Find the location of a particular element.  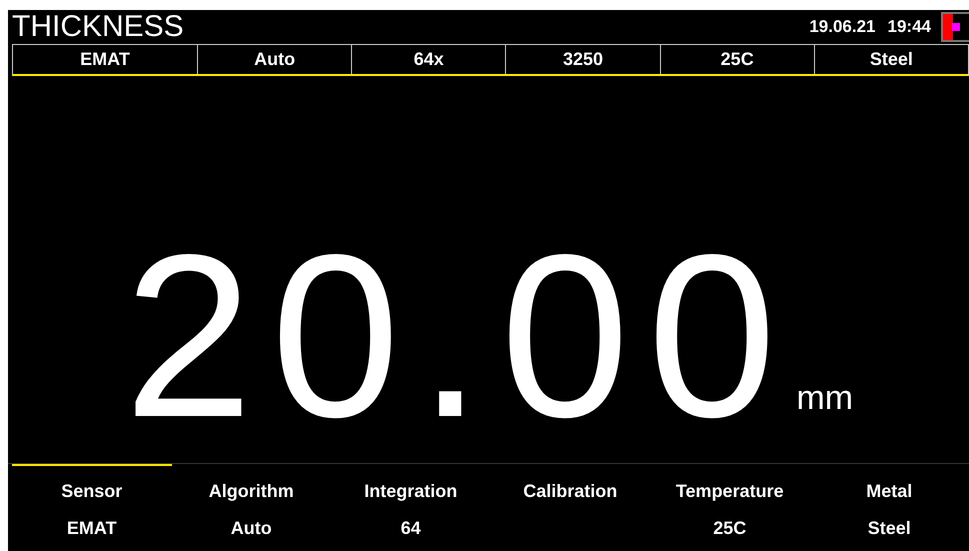

menu-tab: Metal Steel is located at coordinates (889, 507).